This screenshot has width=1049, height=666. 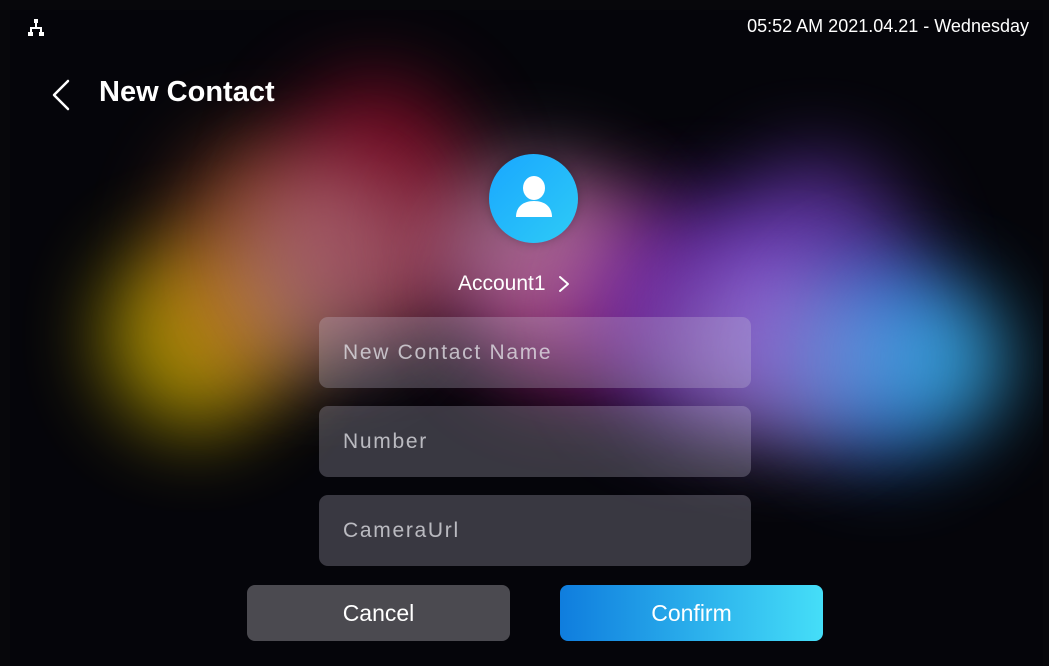 What do you see at coordinates (502, 283) in the screenshot?
I see `account-label: Account1` at bounding box center [502, 283].